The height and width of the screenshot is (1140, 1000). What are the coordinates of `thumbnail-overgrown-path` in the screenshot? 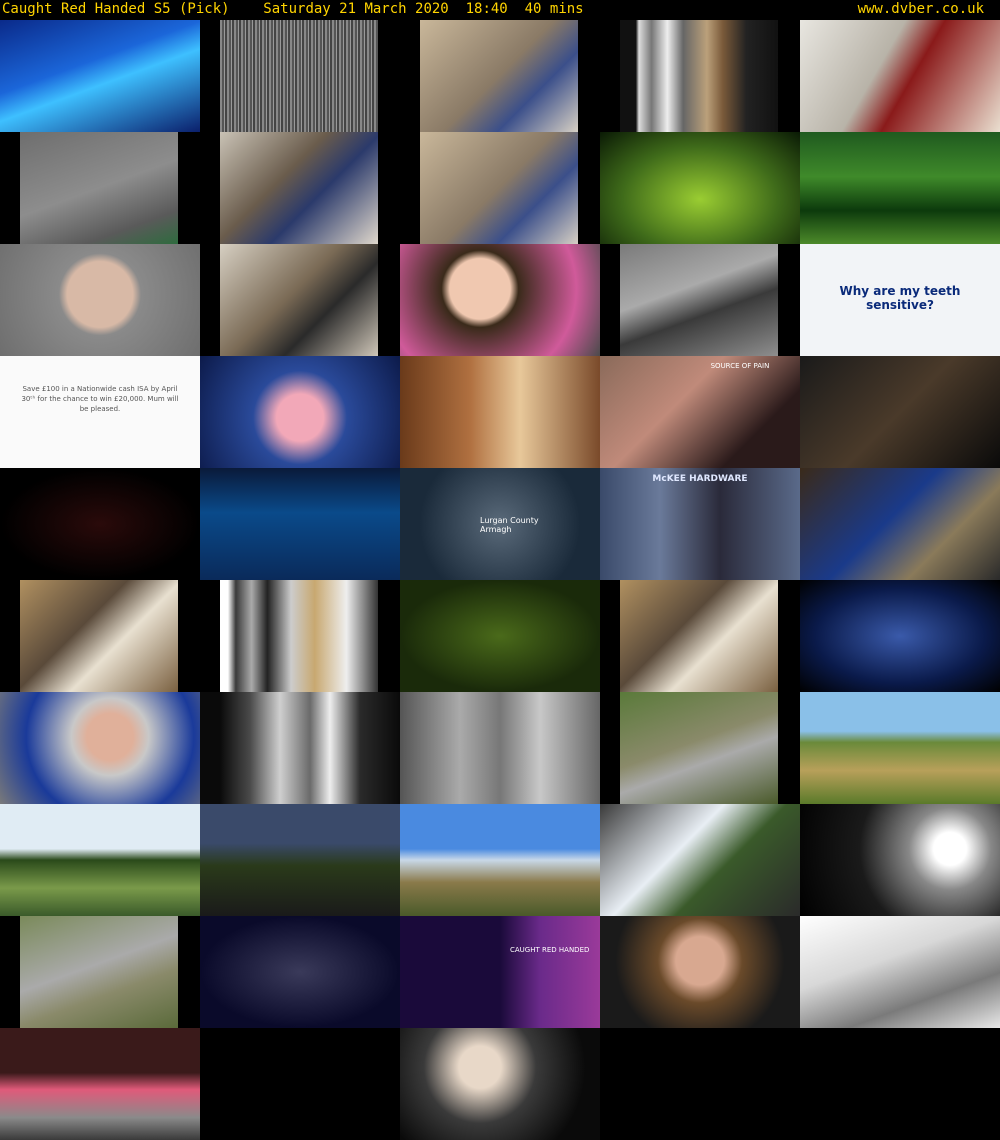 It's located at (700, 748).